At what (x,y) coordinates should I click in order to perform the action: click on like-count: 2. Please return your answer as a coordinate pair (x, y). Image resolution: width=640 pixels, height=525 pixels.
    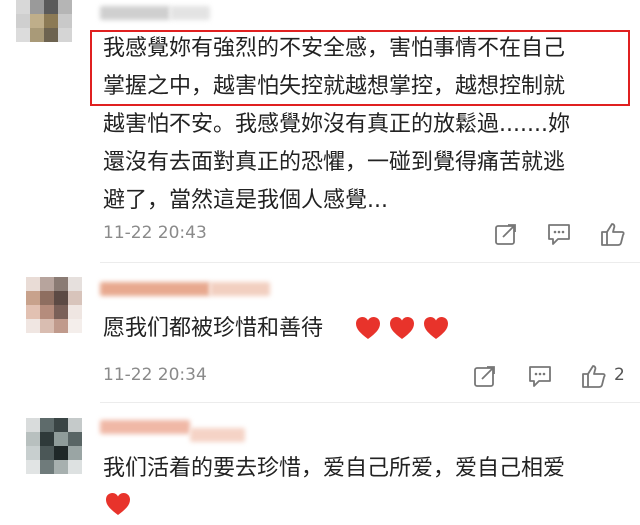
    Looking at the image, I should click on (619, 375).